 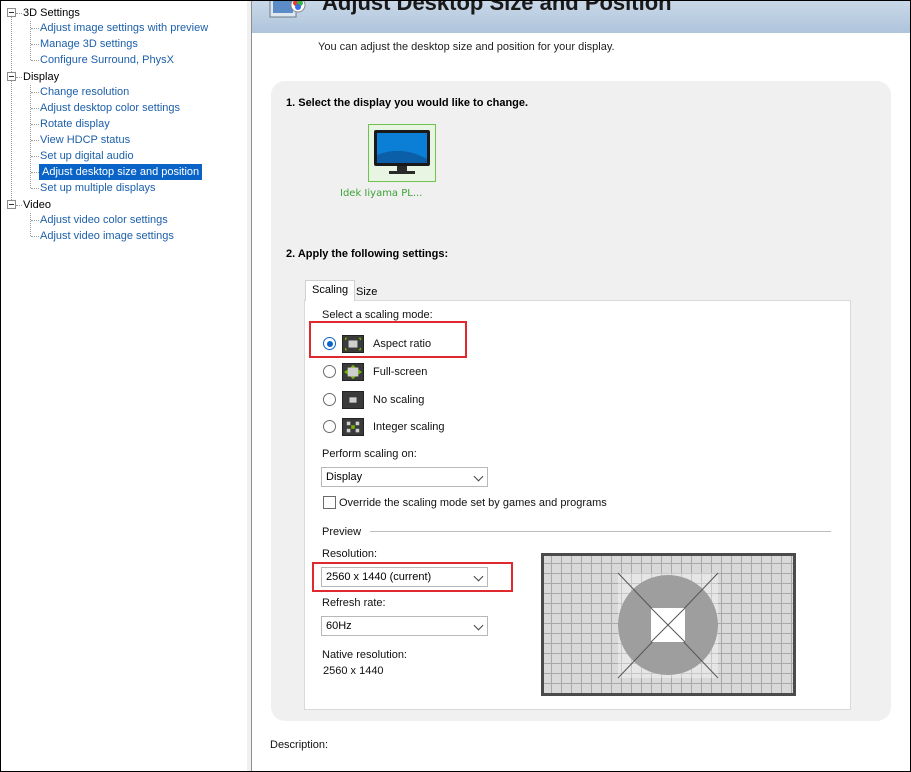 What do you see at coordinates (600, 531) in the screenshot?
I see `preview-separator` at bounding box center [600, 531].